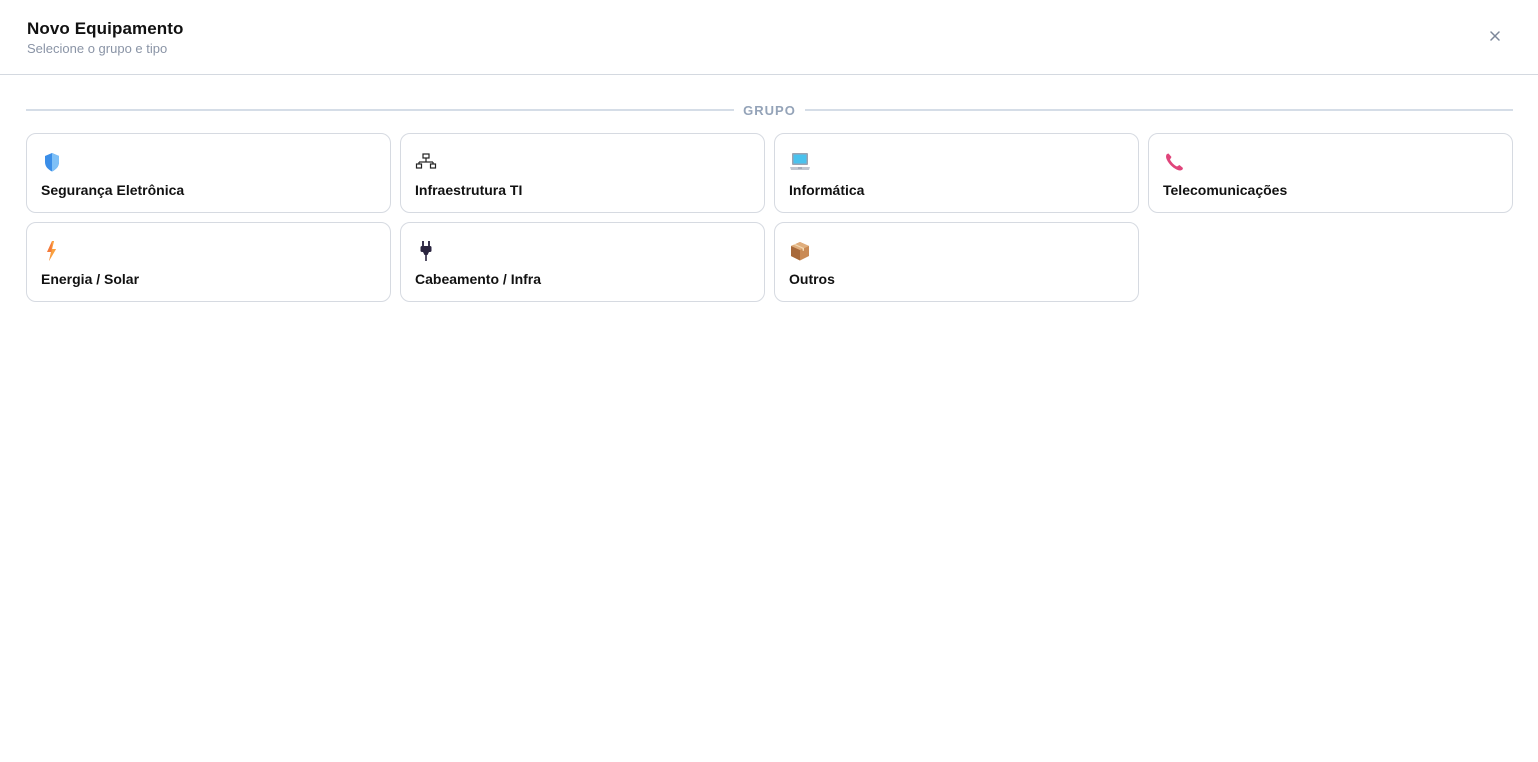  What do you see at coordinates (426, 251) in the screenshot?
I see `plug-icon` at bounding box center [426, 251].